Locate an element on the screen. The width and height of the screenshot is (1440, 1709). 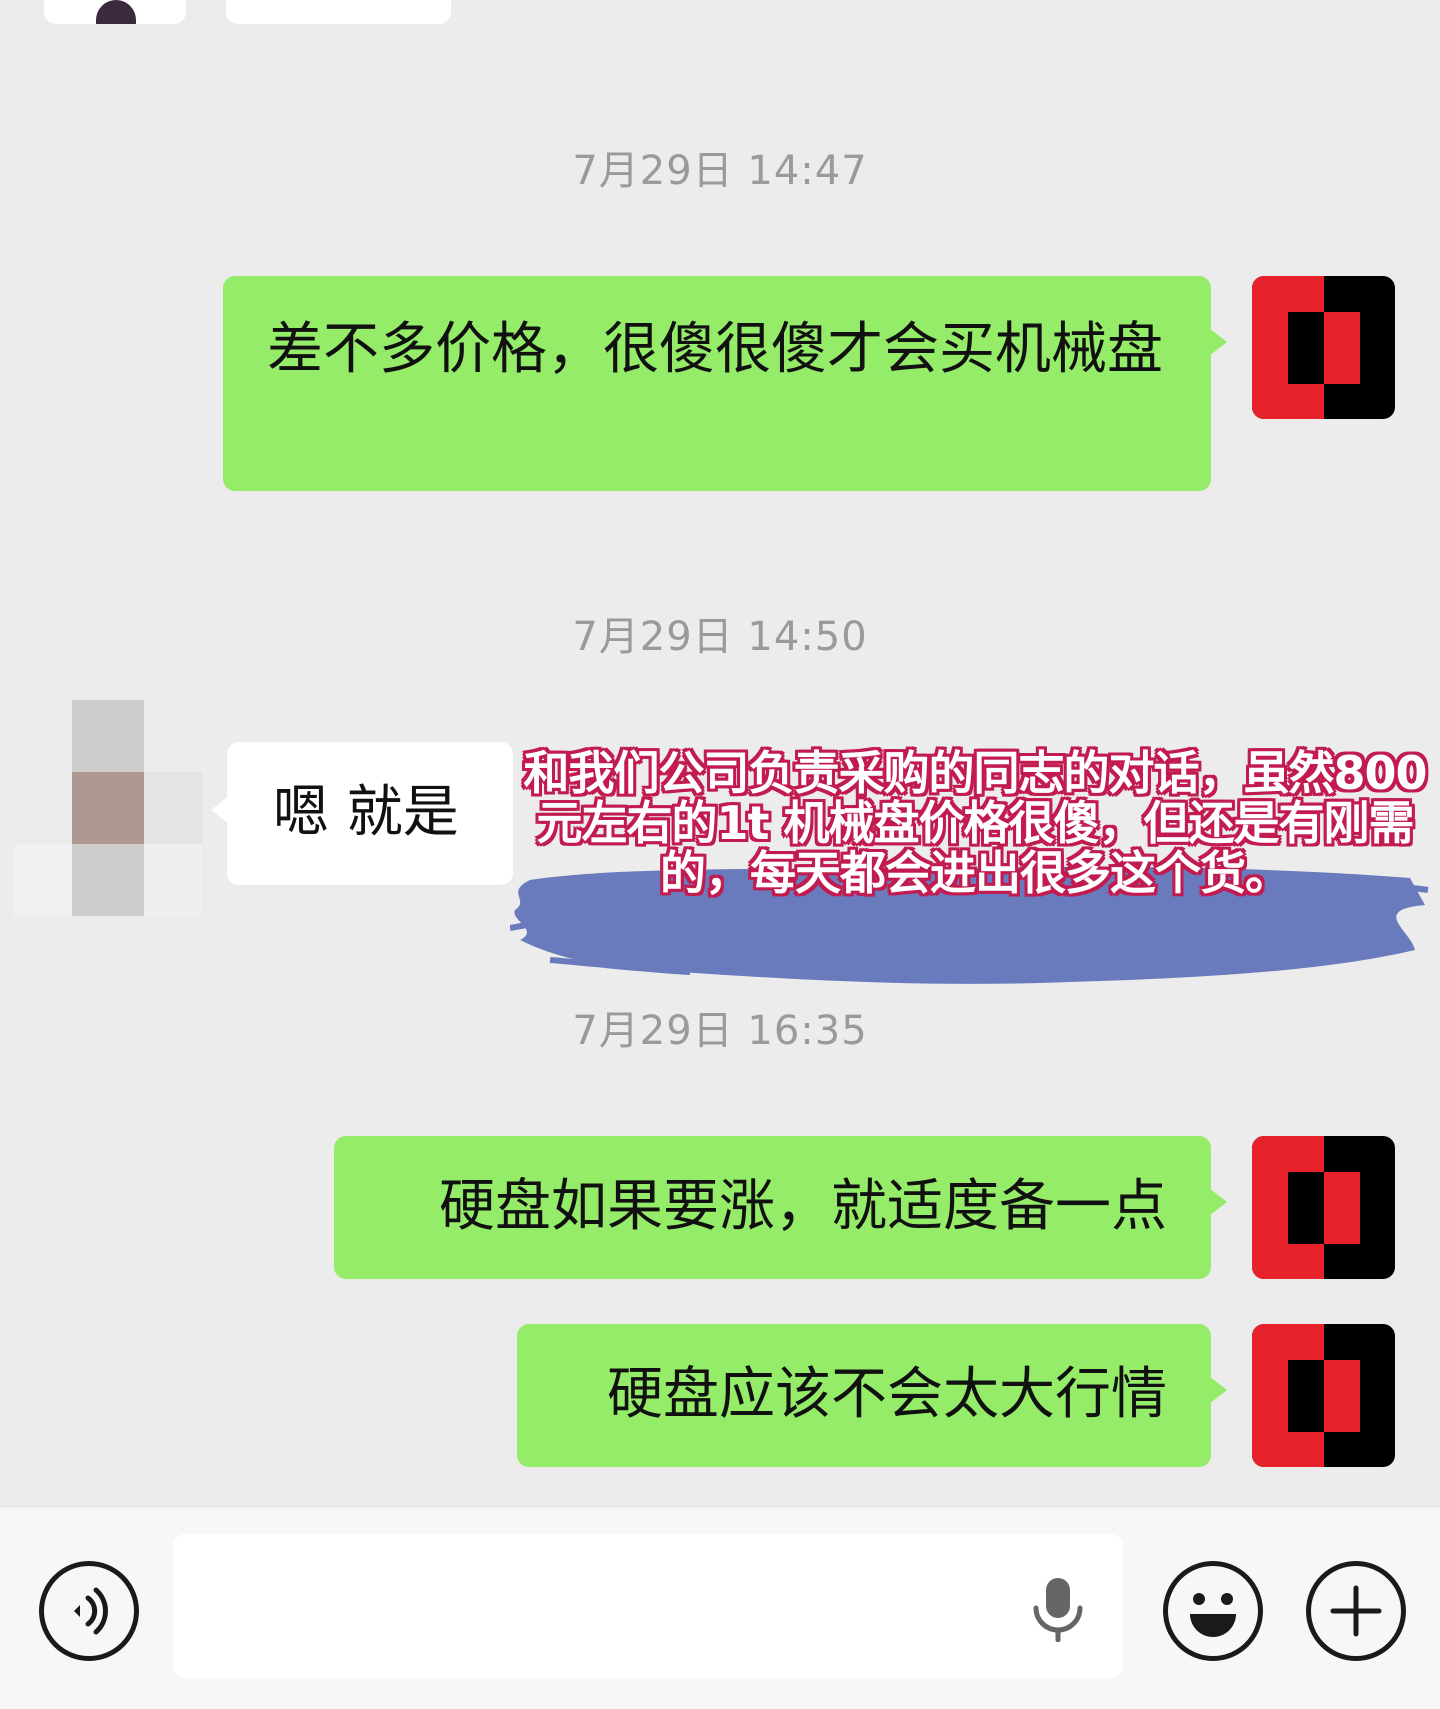
voice-icon is located at coordinates (89, 1611).